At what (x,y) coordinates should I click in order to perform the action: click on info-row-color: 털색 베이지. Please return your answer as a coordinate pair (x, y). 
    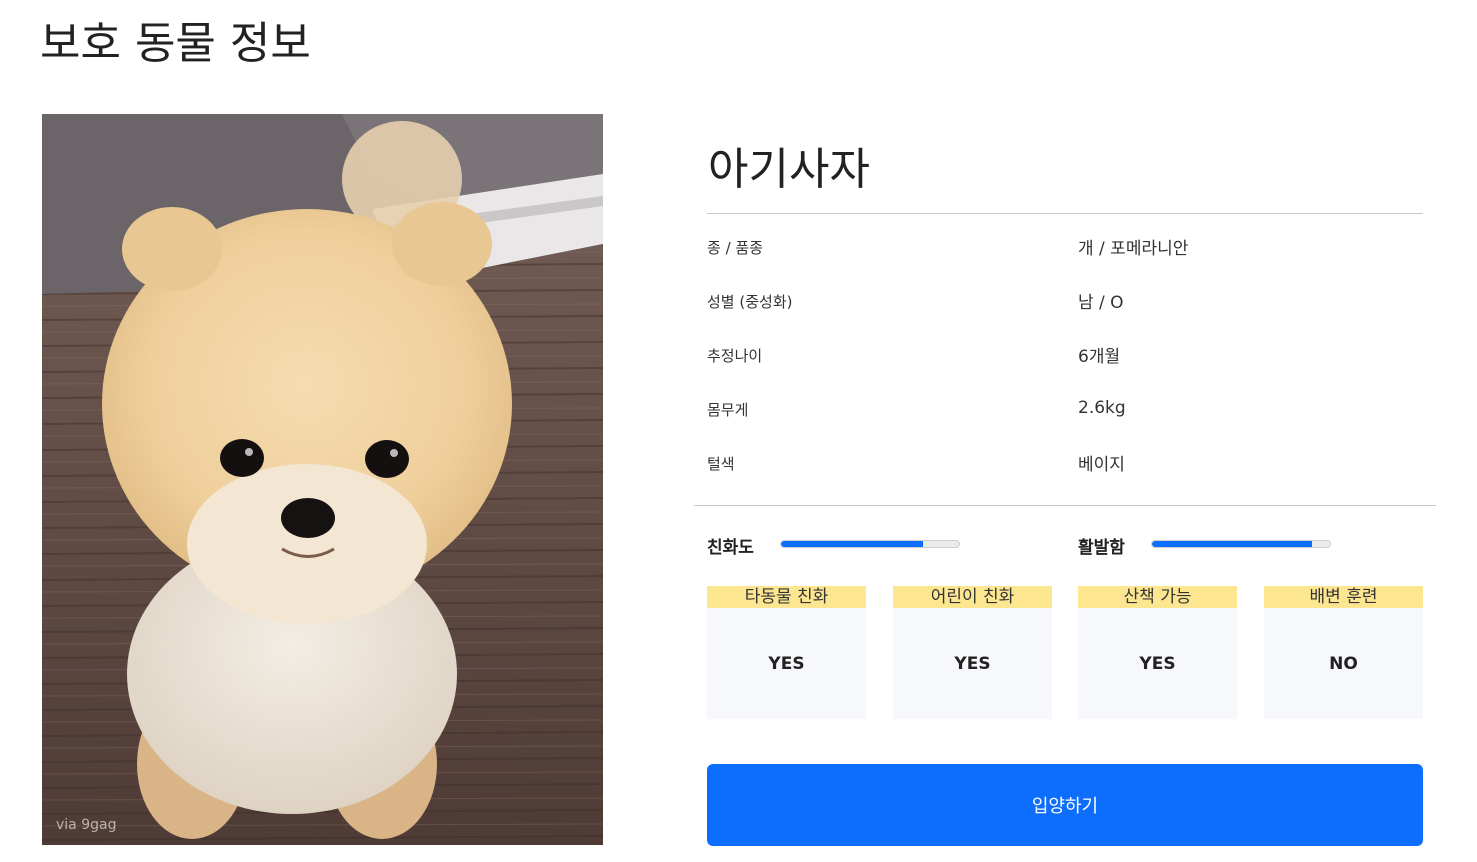
    Looking at the image, I should click on (1065, 465).